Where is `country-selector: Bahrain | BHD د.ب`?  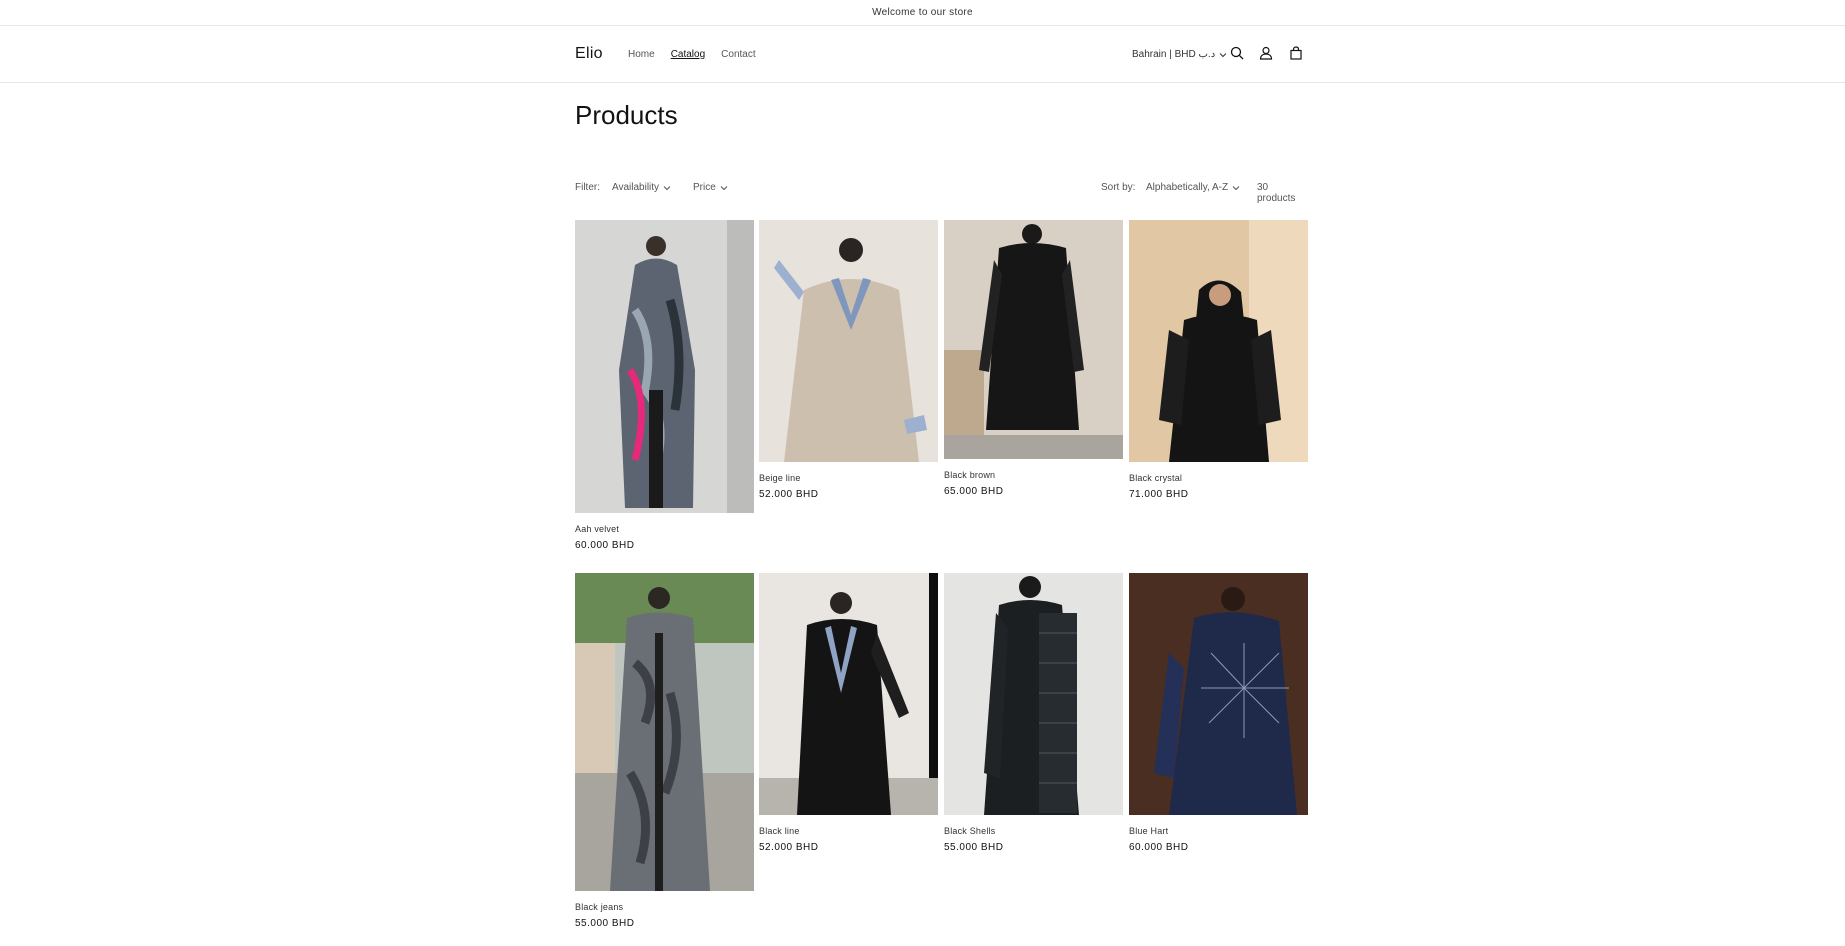
country-selector: Bahrain | BHD د.ب is located at coordinates (1179, 54).